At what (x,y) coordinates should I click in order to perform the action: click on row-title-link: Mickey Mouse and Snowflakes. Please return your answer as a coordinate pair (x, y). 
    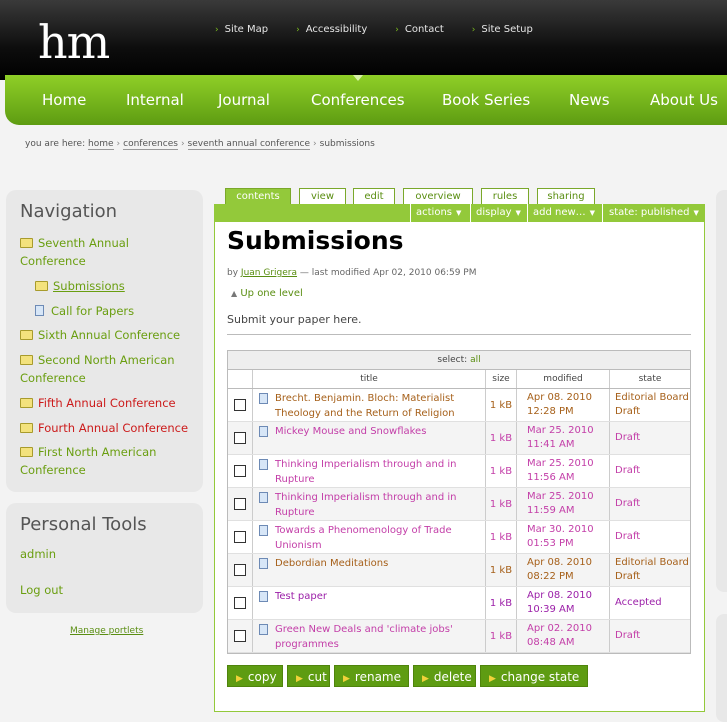
    Looking at the image, I should click on (350, 431).